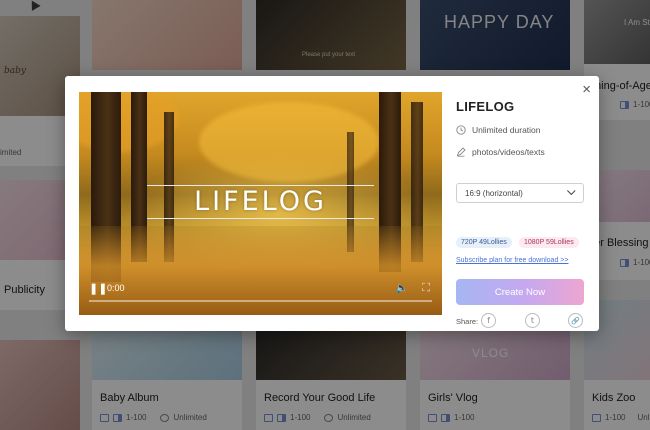 The image size is (650, 430). What do you see at coordinates (402, 288) in the screenshot?
I see `volume-icon: 🔈` at bounding box center [402, 288].